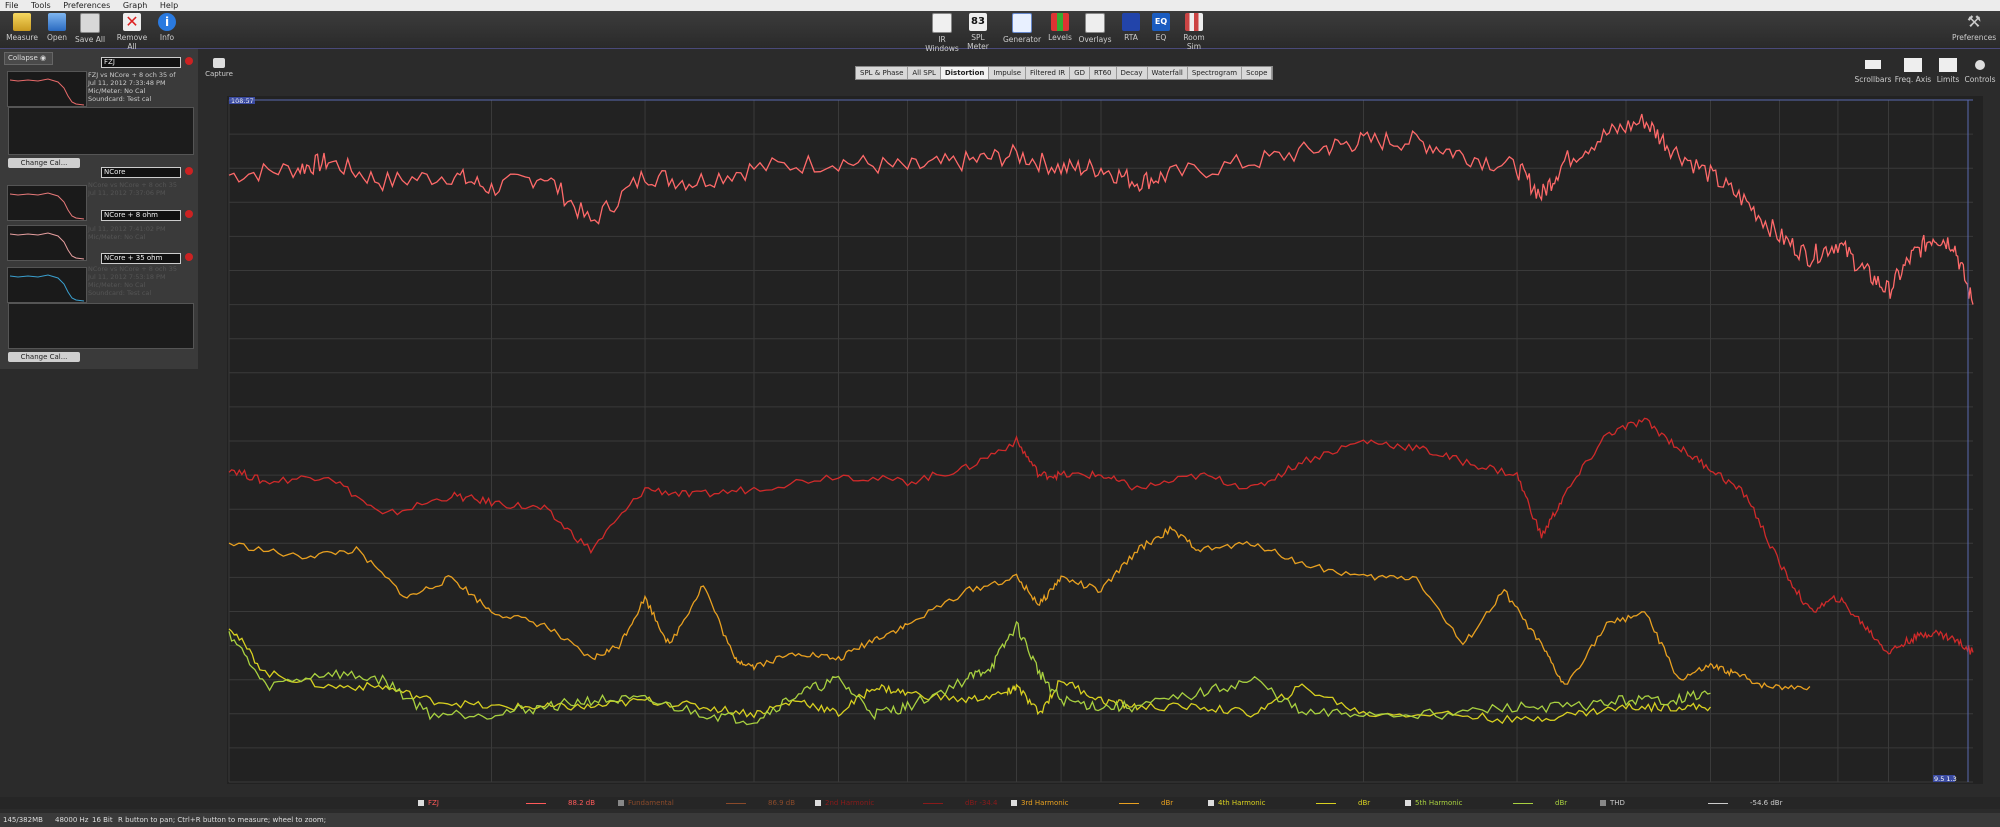 This screenshot has height=827, width=2000. I want to click on tab-scope: Scope, so click(1257, 73).